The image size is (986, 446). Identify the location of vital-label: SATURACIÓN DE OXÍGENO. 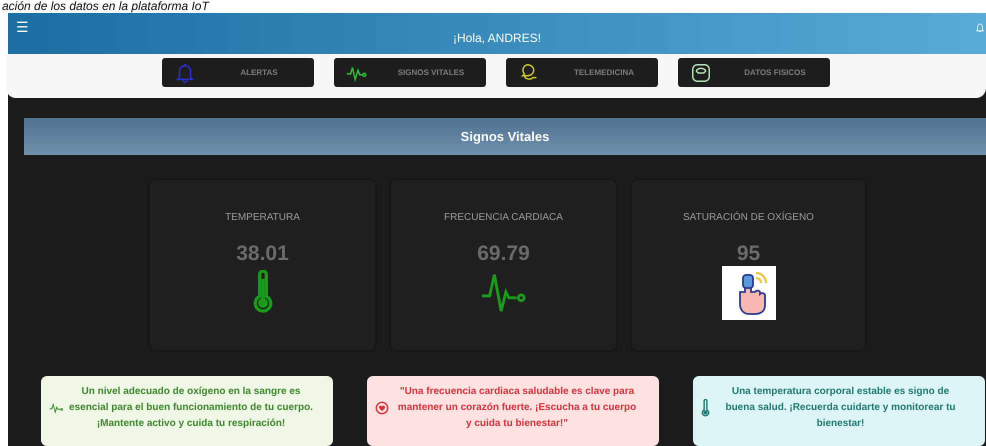
(748, 217).